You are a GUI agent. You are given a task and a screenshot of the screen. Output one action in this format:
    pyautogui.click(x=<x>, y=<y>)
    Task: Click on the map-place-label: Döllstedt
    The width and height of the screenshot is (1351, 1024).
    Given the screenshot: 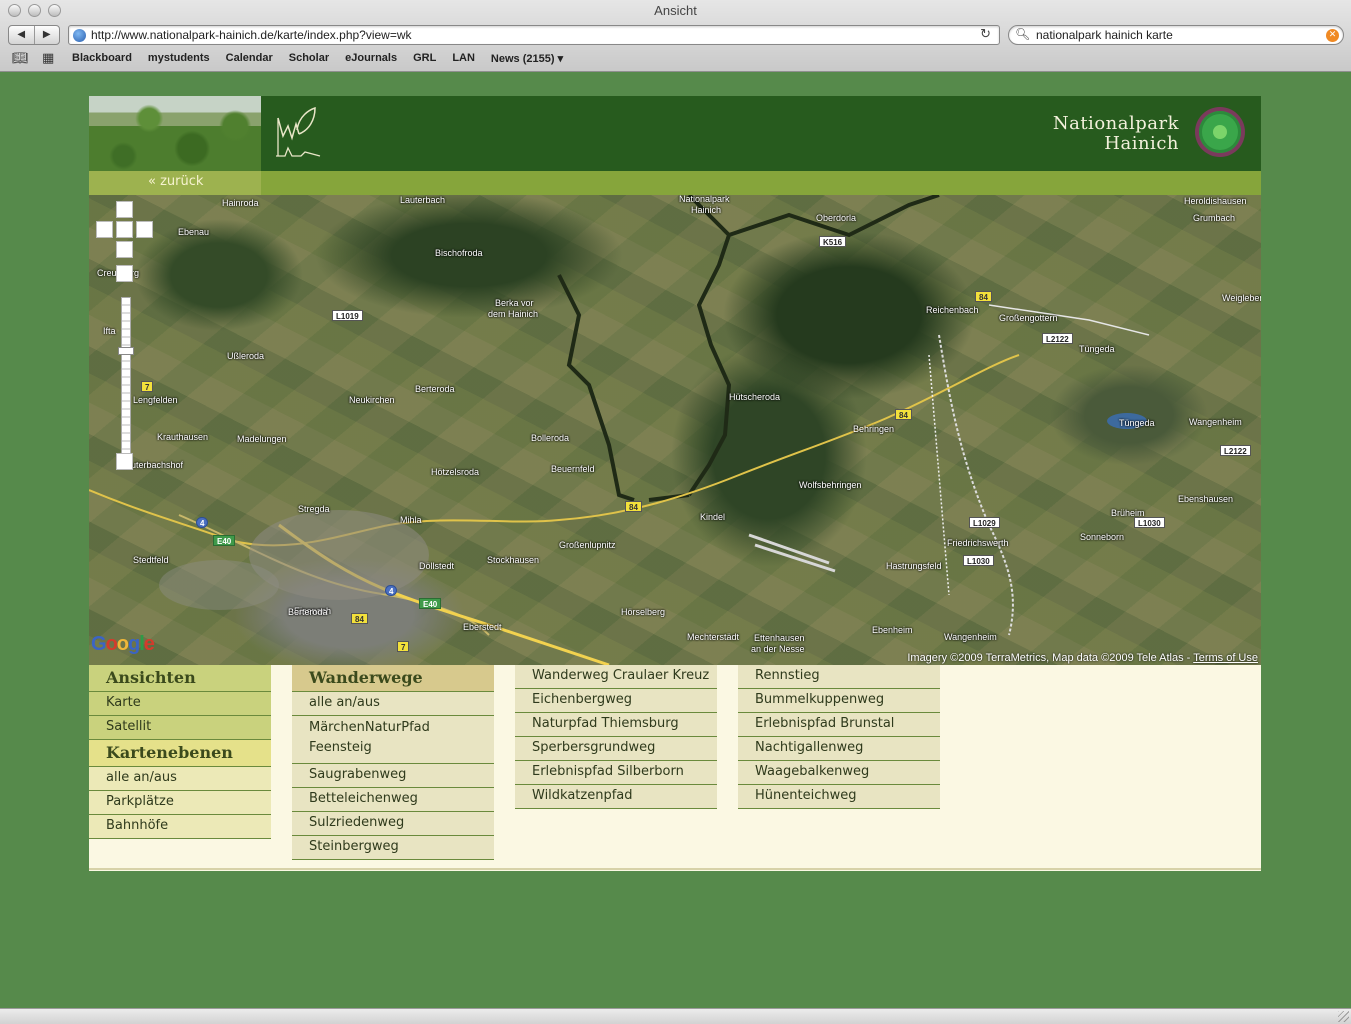 What is the action you would take?
    pyautogui.click(x=437, y=566)
    